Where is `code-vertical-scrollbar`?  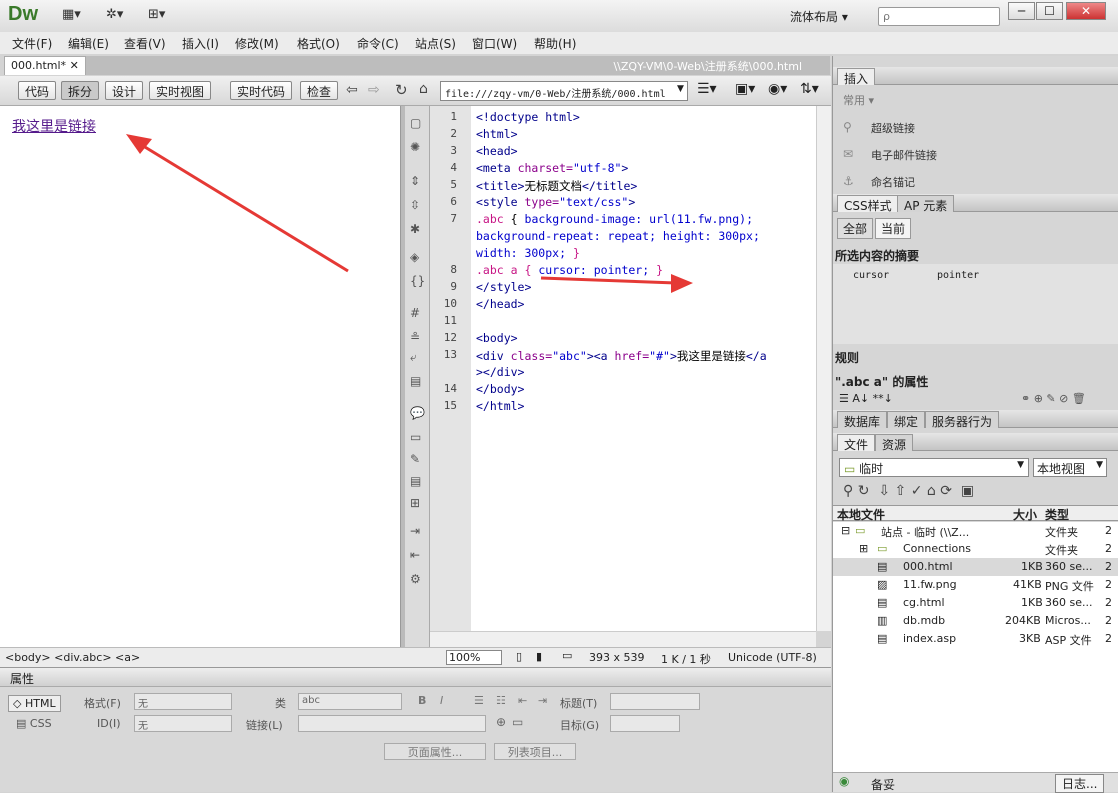 code-vertical-scrollbar is located at coordinates (823, 368).